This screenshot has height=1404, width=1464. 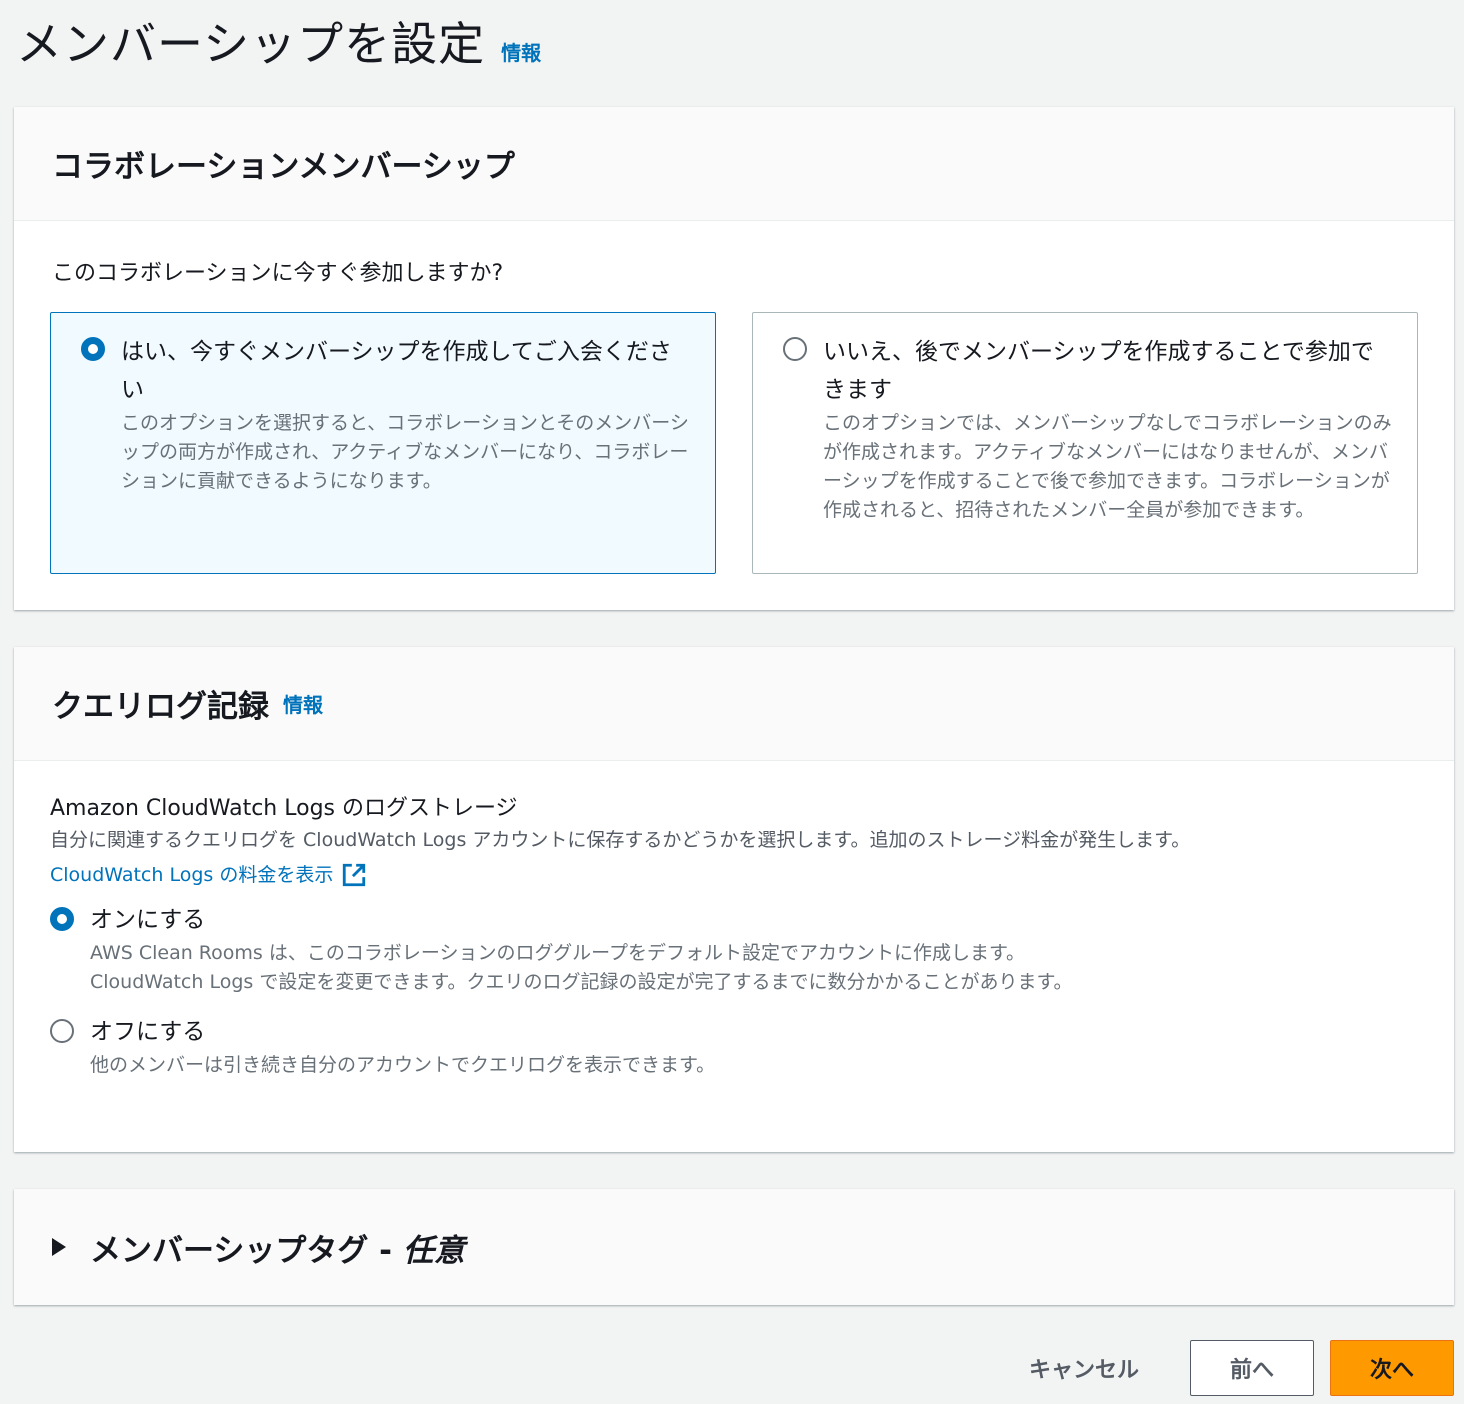 I want to click on membership-tags-title: メンバーシップタグ - 任意, so click(x=277, y=1247).